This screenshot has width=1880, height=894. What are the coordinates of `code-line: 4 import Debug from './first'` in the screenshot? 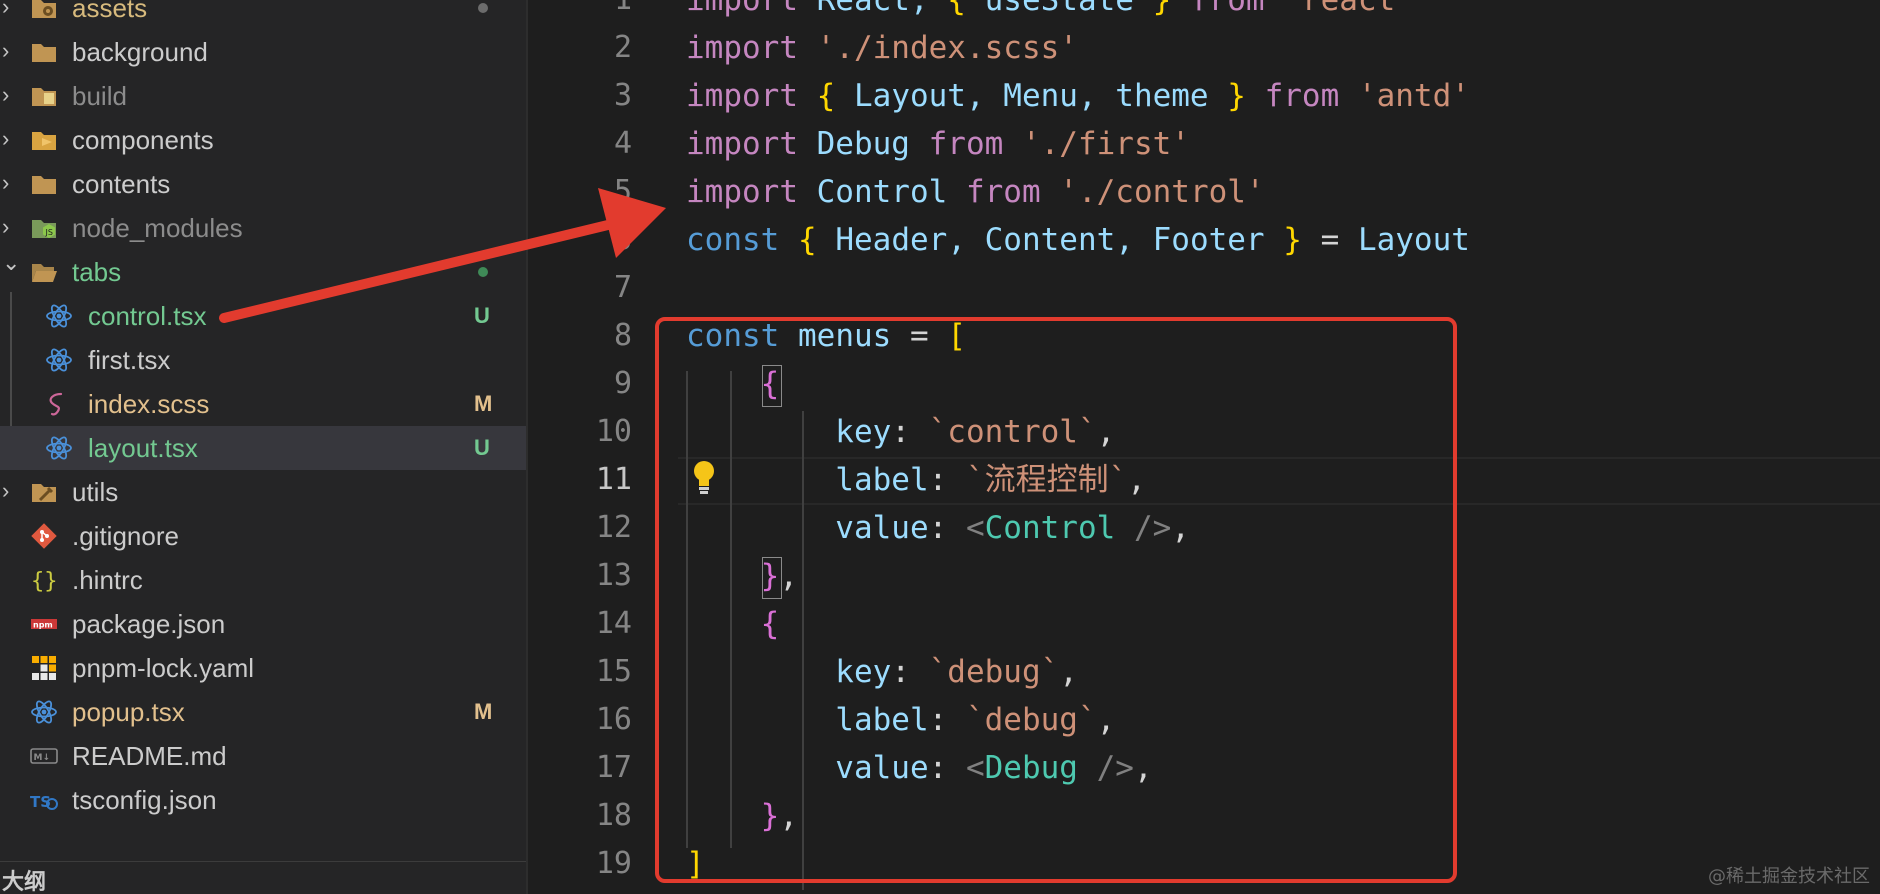 It's located at (1204, 144).